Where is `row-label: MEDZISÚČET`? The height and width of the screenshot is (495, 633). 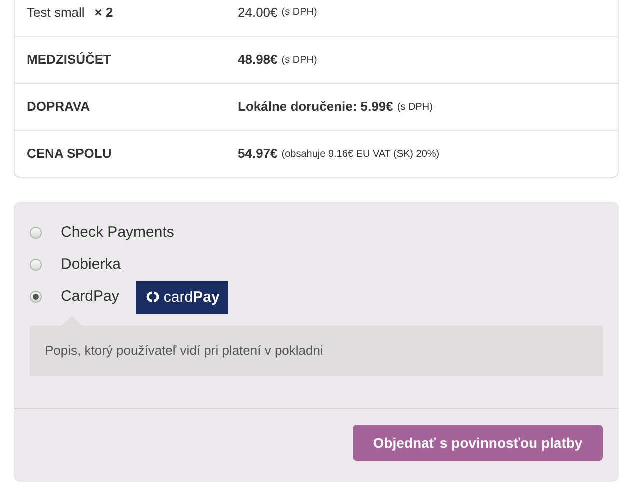
row-label: MEDZISÚČET is located at coordinates (69, 60).